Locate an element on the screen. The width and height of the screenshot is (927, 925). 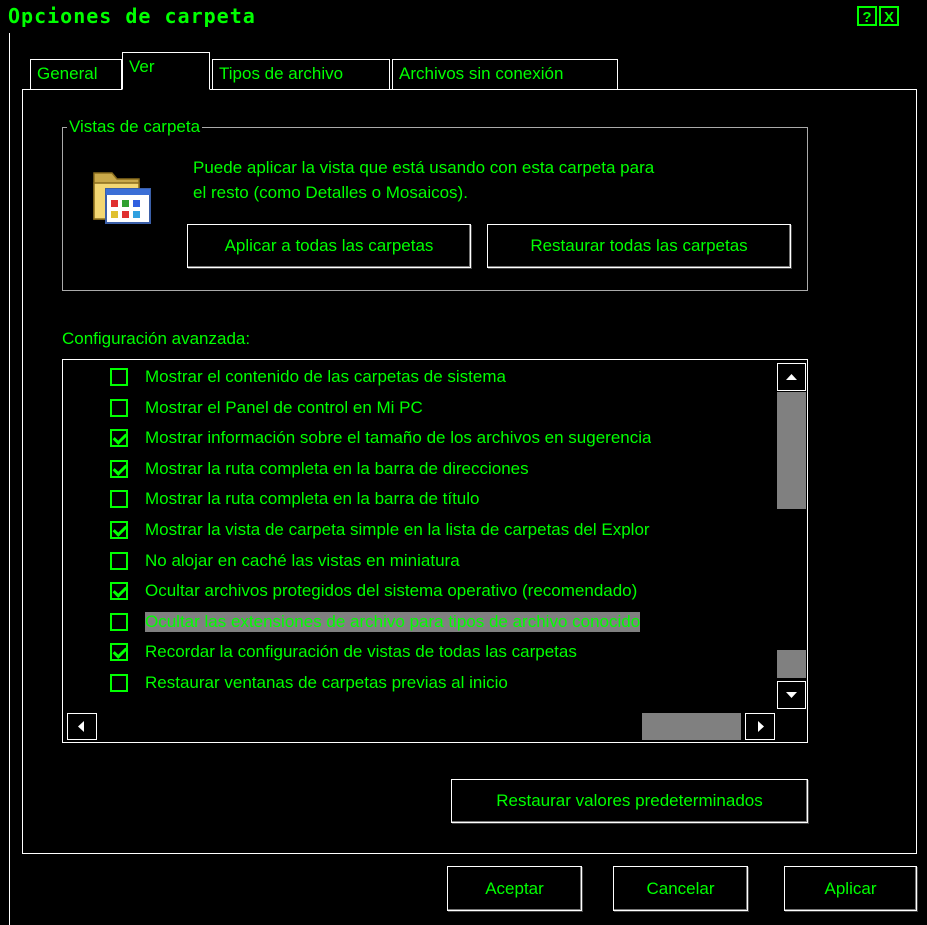
tab-tipos-de-archivo: Tipos de archivo is located at coordinates (301, 74).